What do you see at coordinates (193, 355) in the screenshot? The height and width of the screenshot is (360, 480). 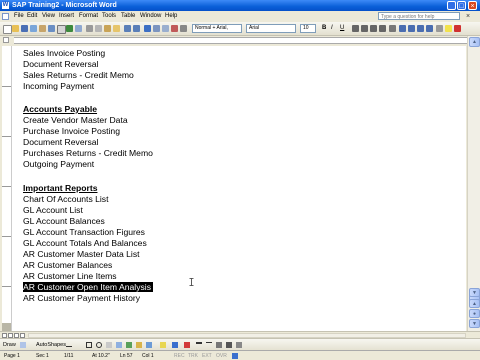 I see `status-trk: TRK` at bounding box center [193, 355].